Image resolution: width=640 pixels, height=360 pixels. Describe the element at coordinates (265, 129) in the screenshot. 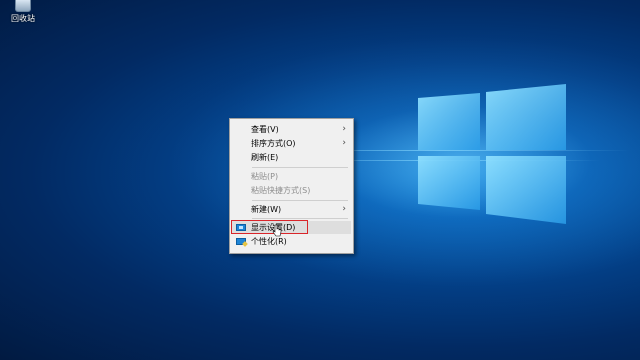

I see `menu-item-label: 查看(V)` at that location.